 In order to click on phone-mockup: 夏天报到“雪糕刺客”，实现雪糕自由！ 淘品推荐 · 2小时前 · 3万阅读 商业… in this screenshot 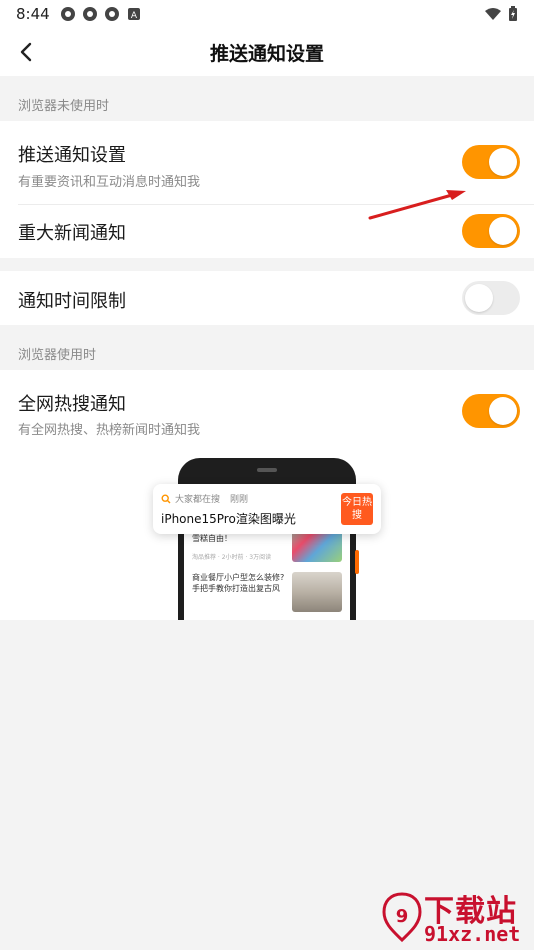, I will do `click(268, 539)`.